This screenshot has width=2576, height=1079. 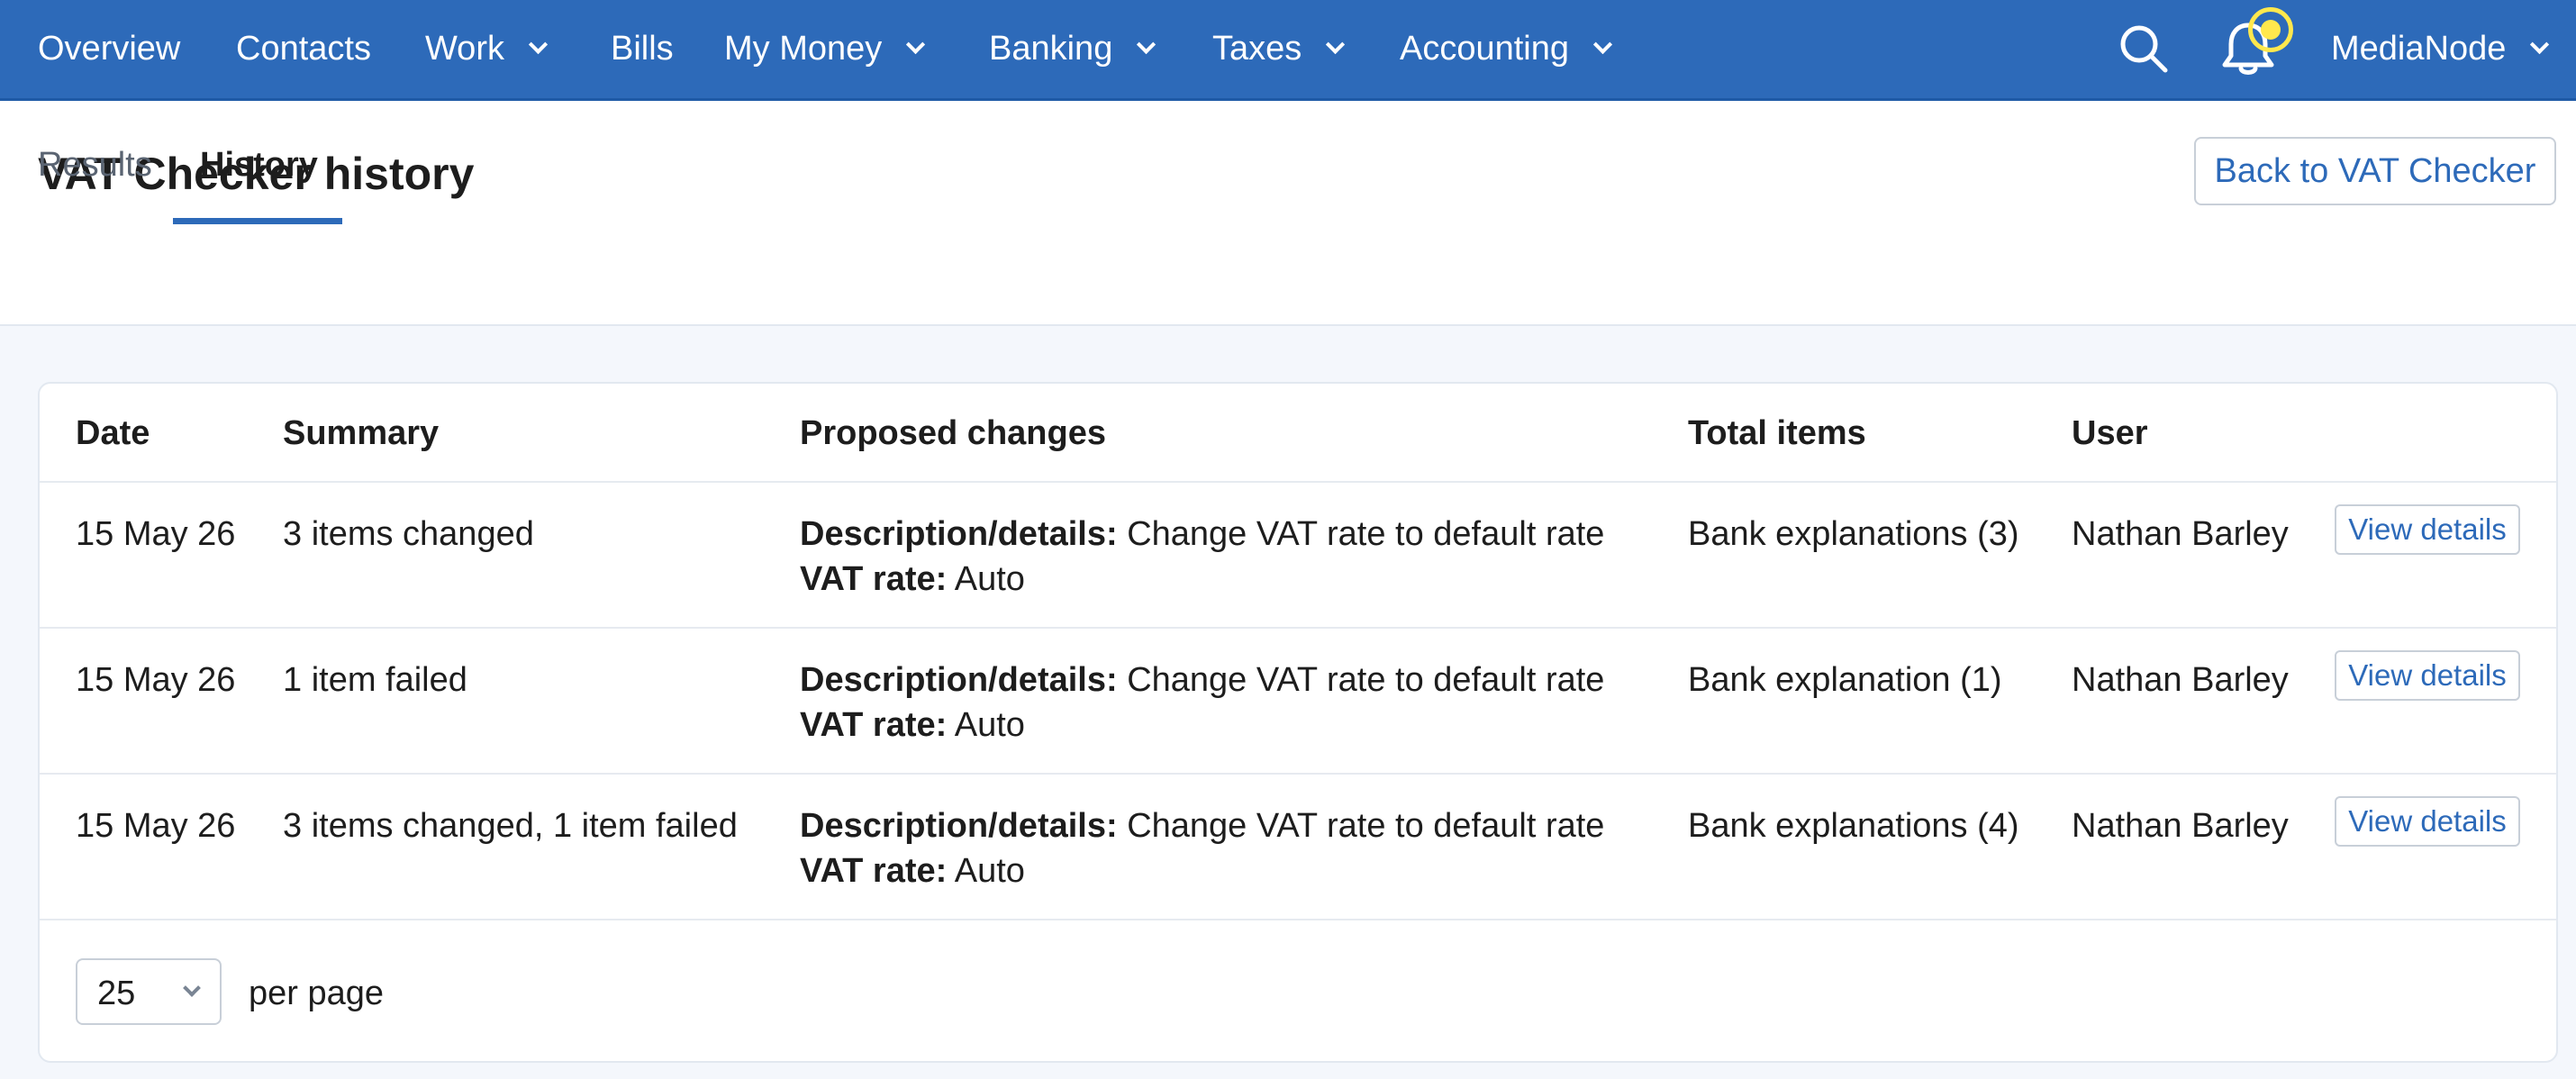 What do you see at coordinates (375, 680) in the screenshot?
I see `cell-summary: 1 item failed` at bounding box center [375, 680].